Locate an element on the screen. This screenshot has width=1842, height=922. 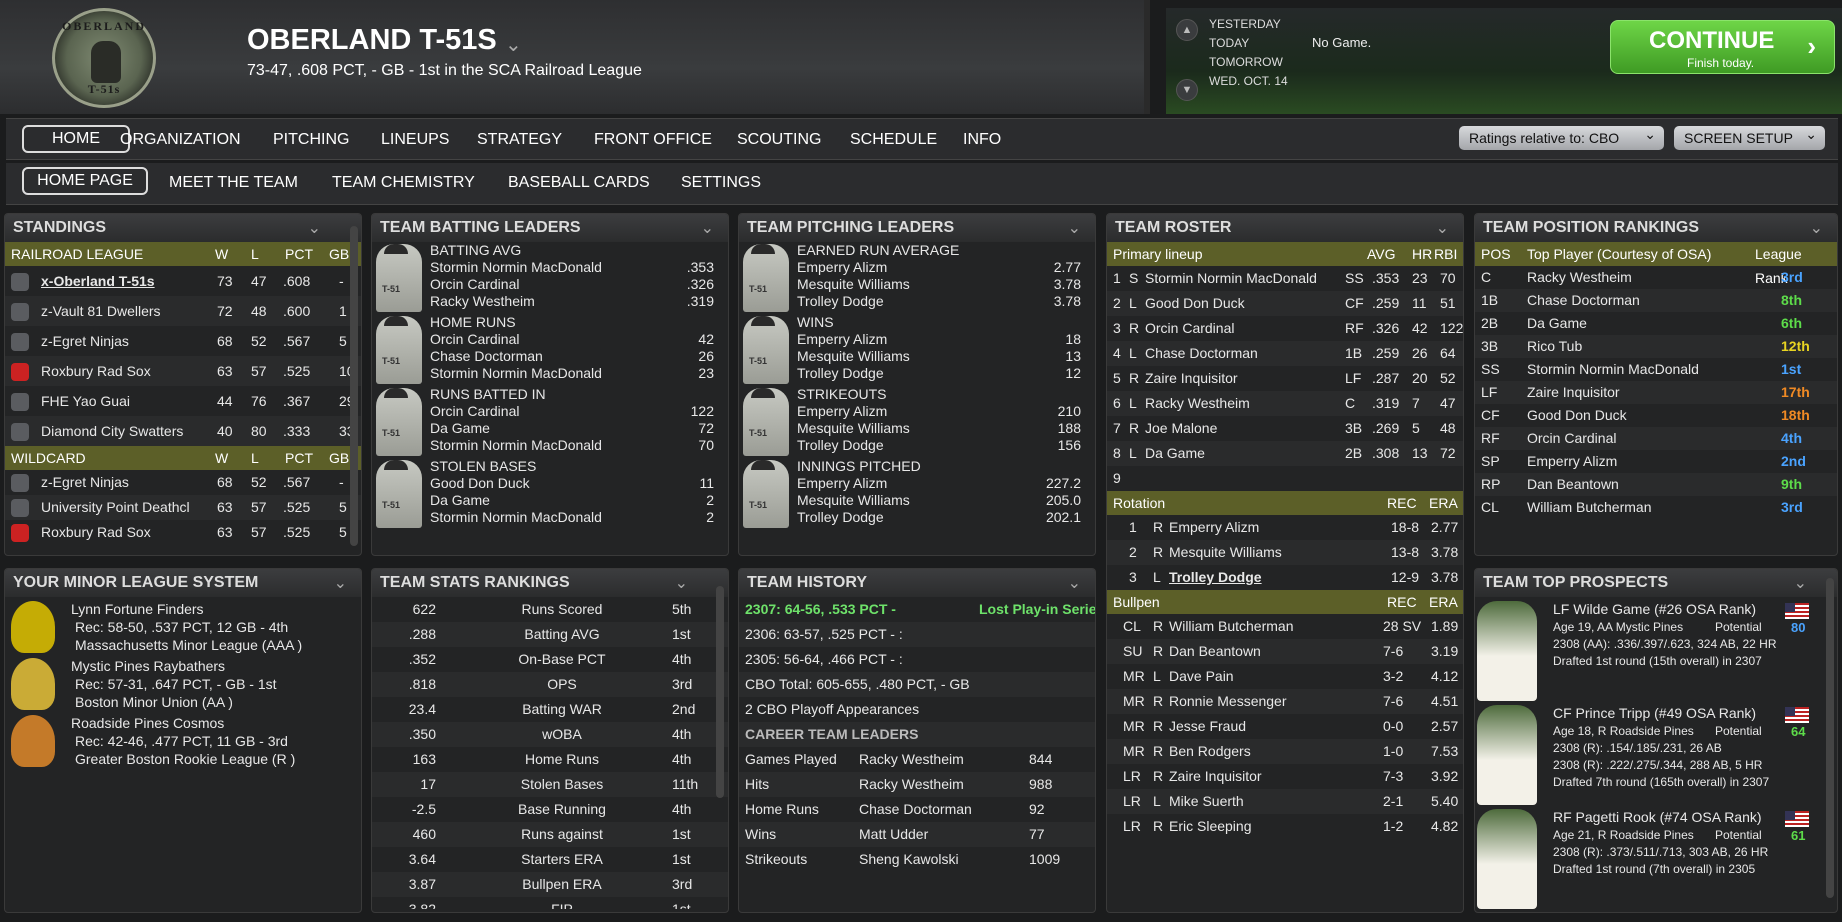
bullpen-player: Dave Pain is located at coordinates (1201, 676).